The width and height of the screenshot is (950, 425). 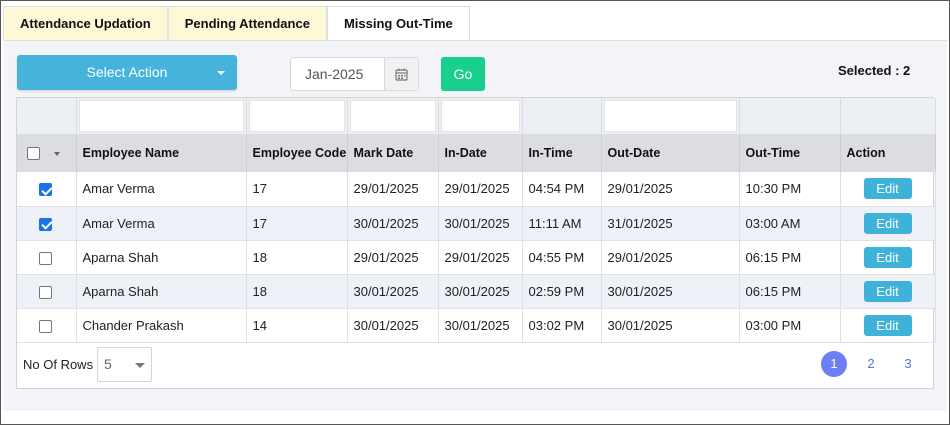 What do you see at coordinates (562, 116) in the screenshot?
I see `filter-cell-in-time` at bounding box center [562, 116].